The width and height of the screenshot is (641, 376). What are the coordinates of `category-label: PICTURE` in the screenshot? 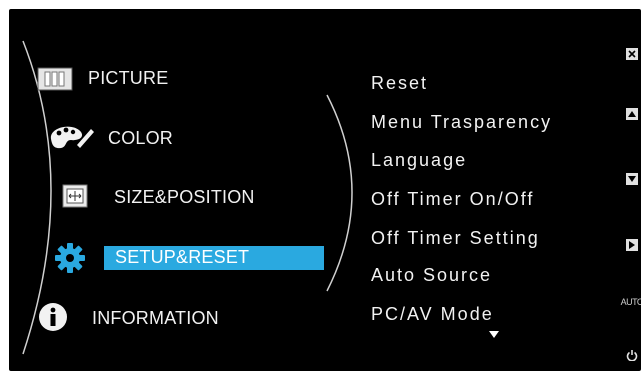 It's located at (128, 78).